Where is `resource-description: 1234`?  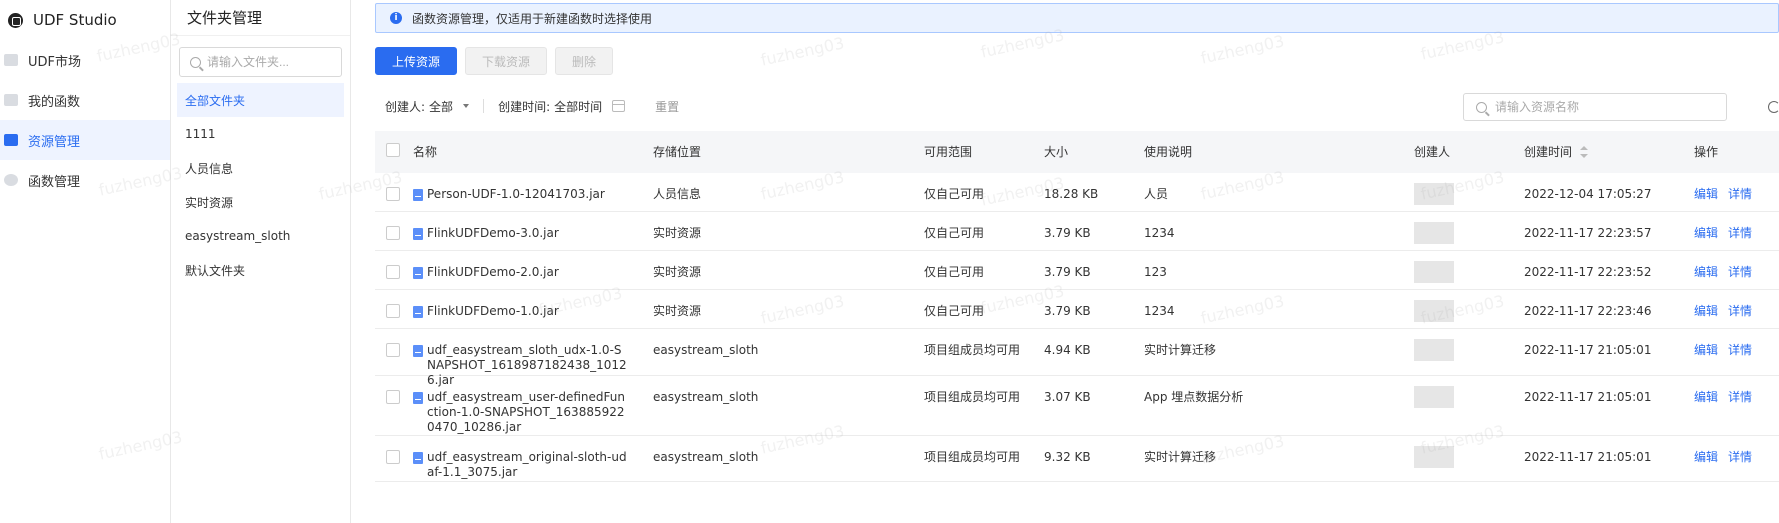 resource-description: 1234 is located at coordinates (1159, 311).